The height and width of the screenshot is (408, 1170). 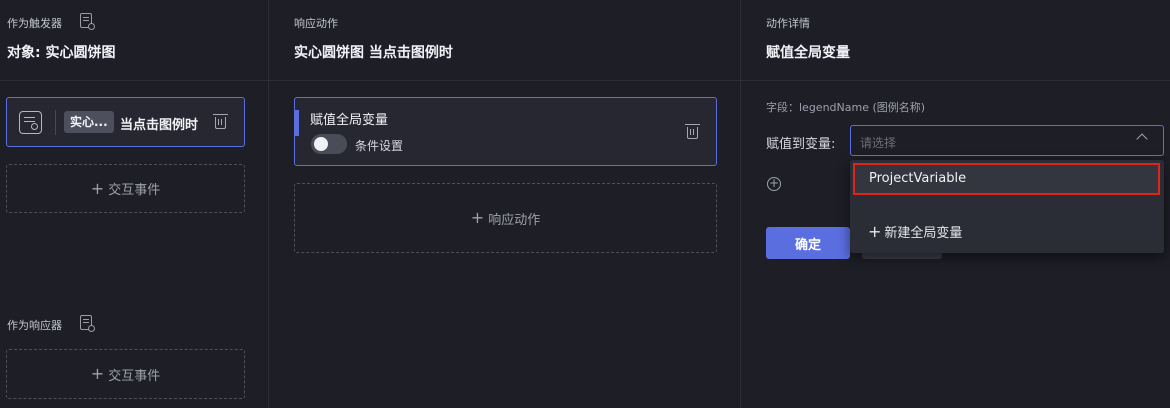 I want to click on delete-trigger-icon, so click(x=220, y=121).